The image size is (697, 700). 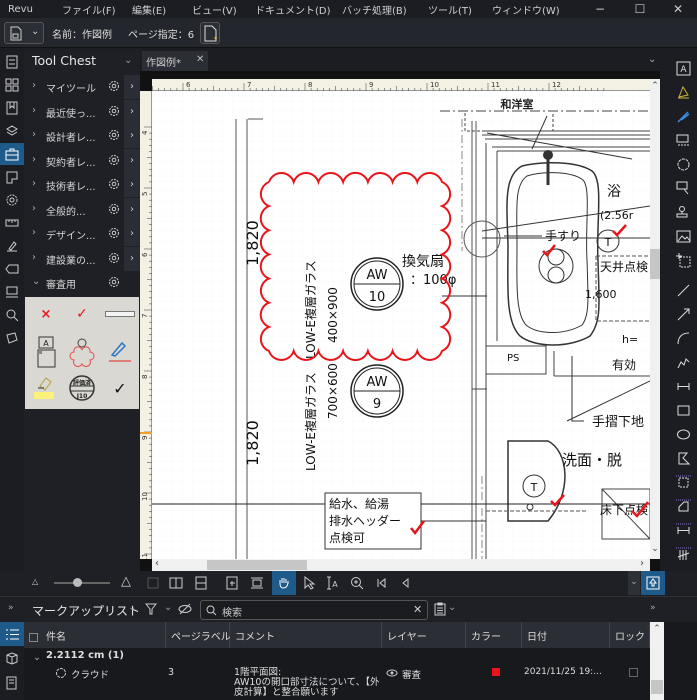 What do you see at coordinates (120, 314) in the screenshot?
I see `palette-text-stamp` at bounding box center [120, 314].